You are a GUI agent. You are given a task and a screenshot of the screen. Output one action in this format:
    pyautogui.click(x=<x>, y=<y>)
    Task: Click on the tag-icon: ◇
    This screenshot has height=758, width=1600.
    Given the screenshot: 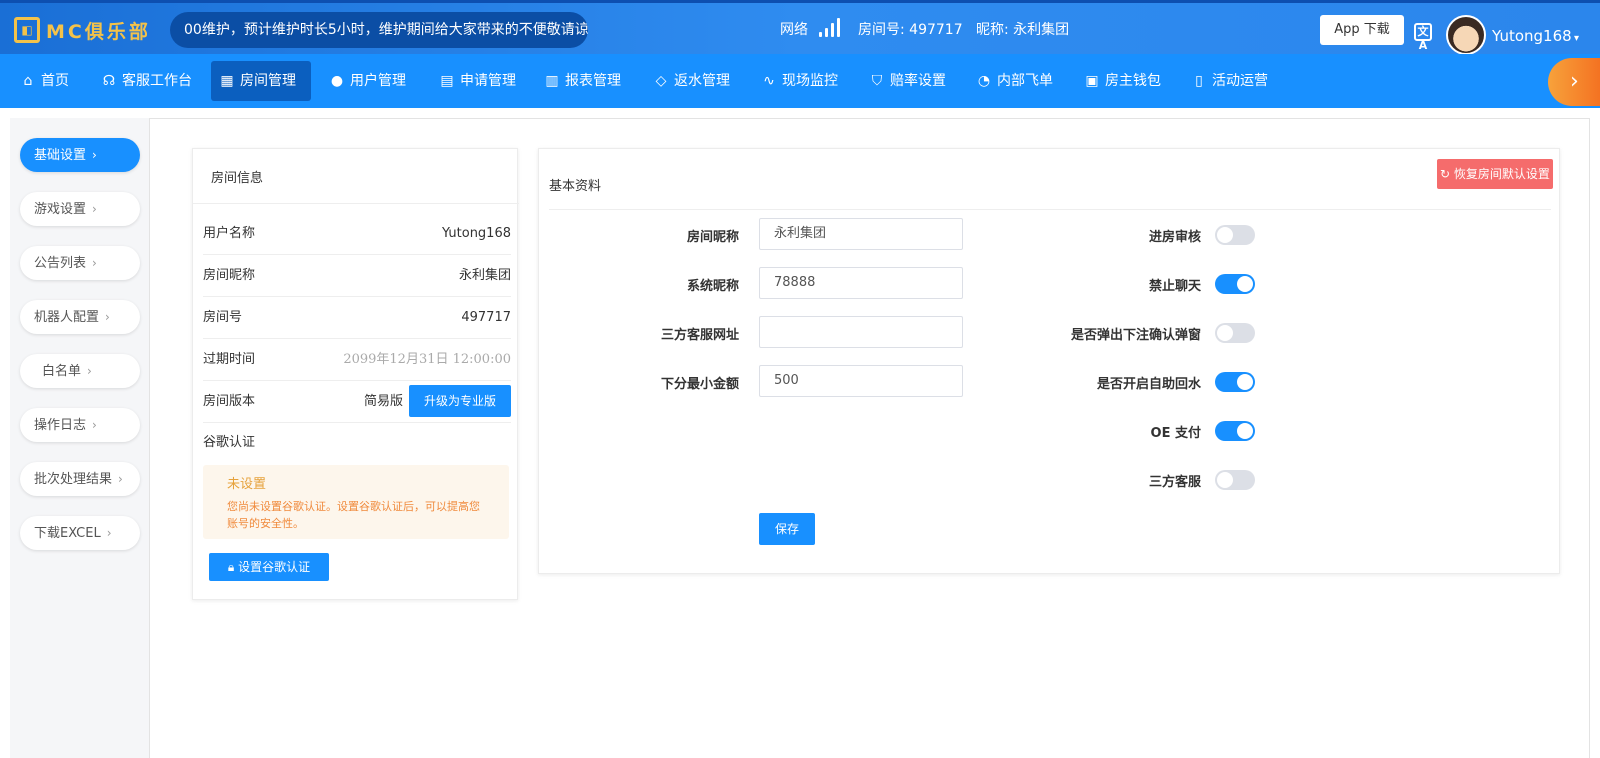 What is the action you would take?
    pyautogui.click(x=661, y=81)
    